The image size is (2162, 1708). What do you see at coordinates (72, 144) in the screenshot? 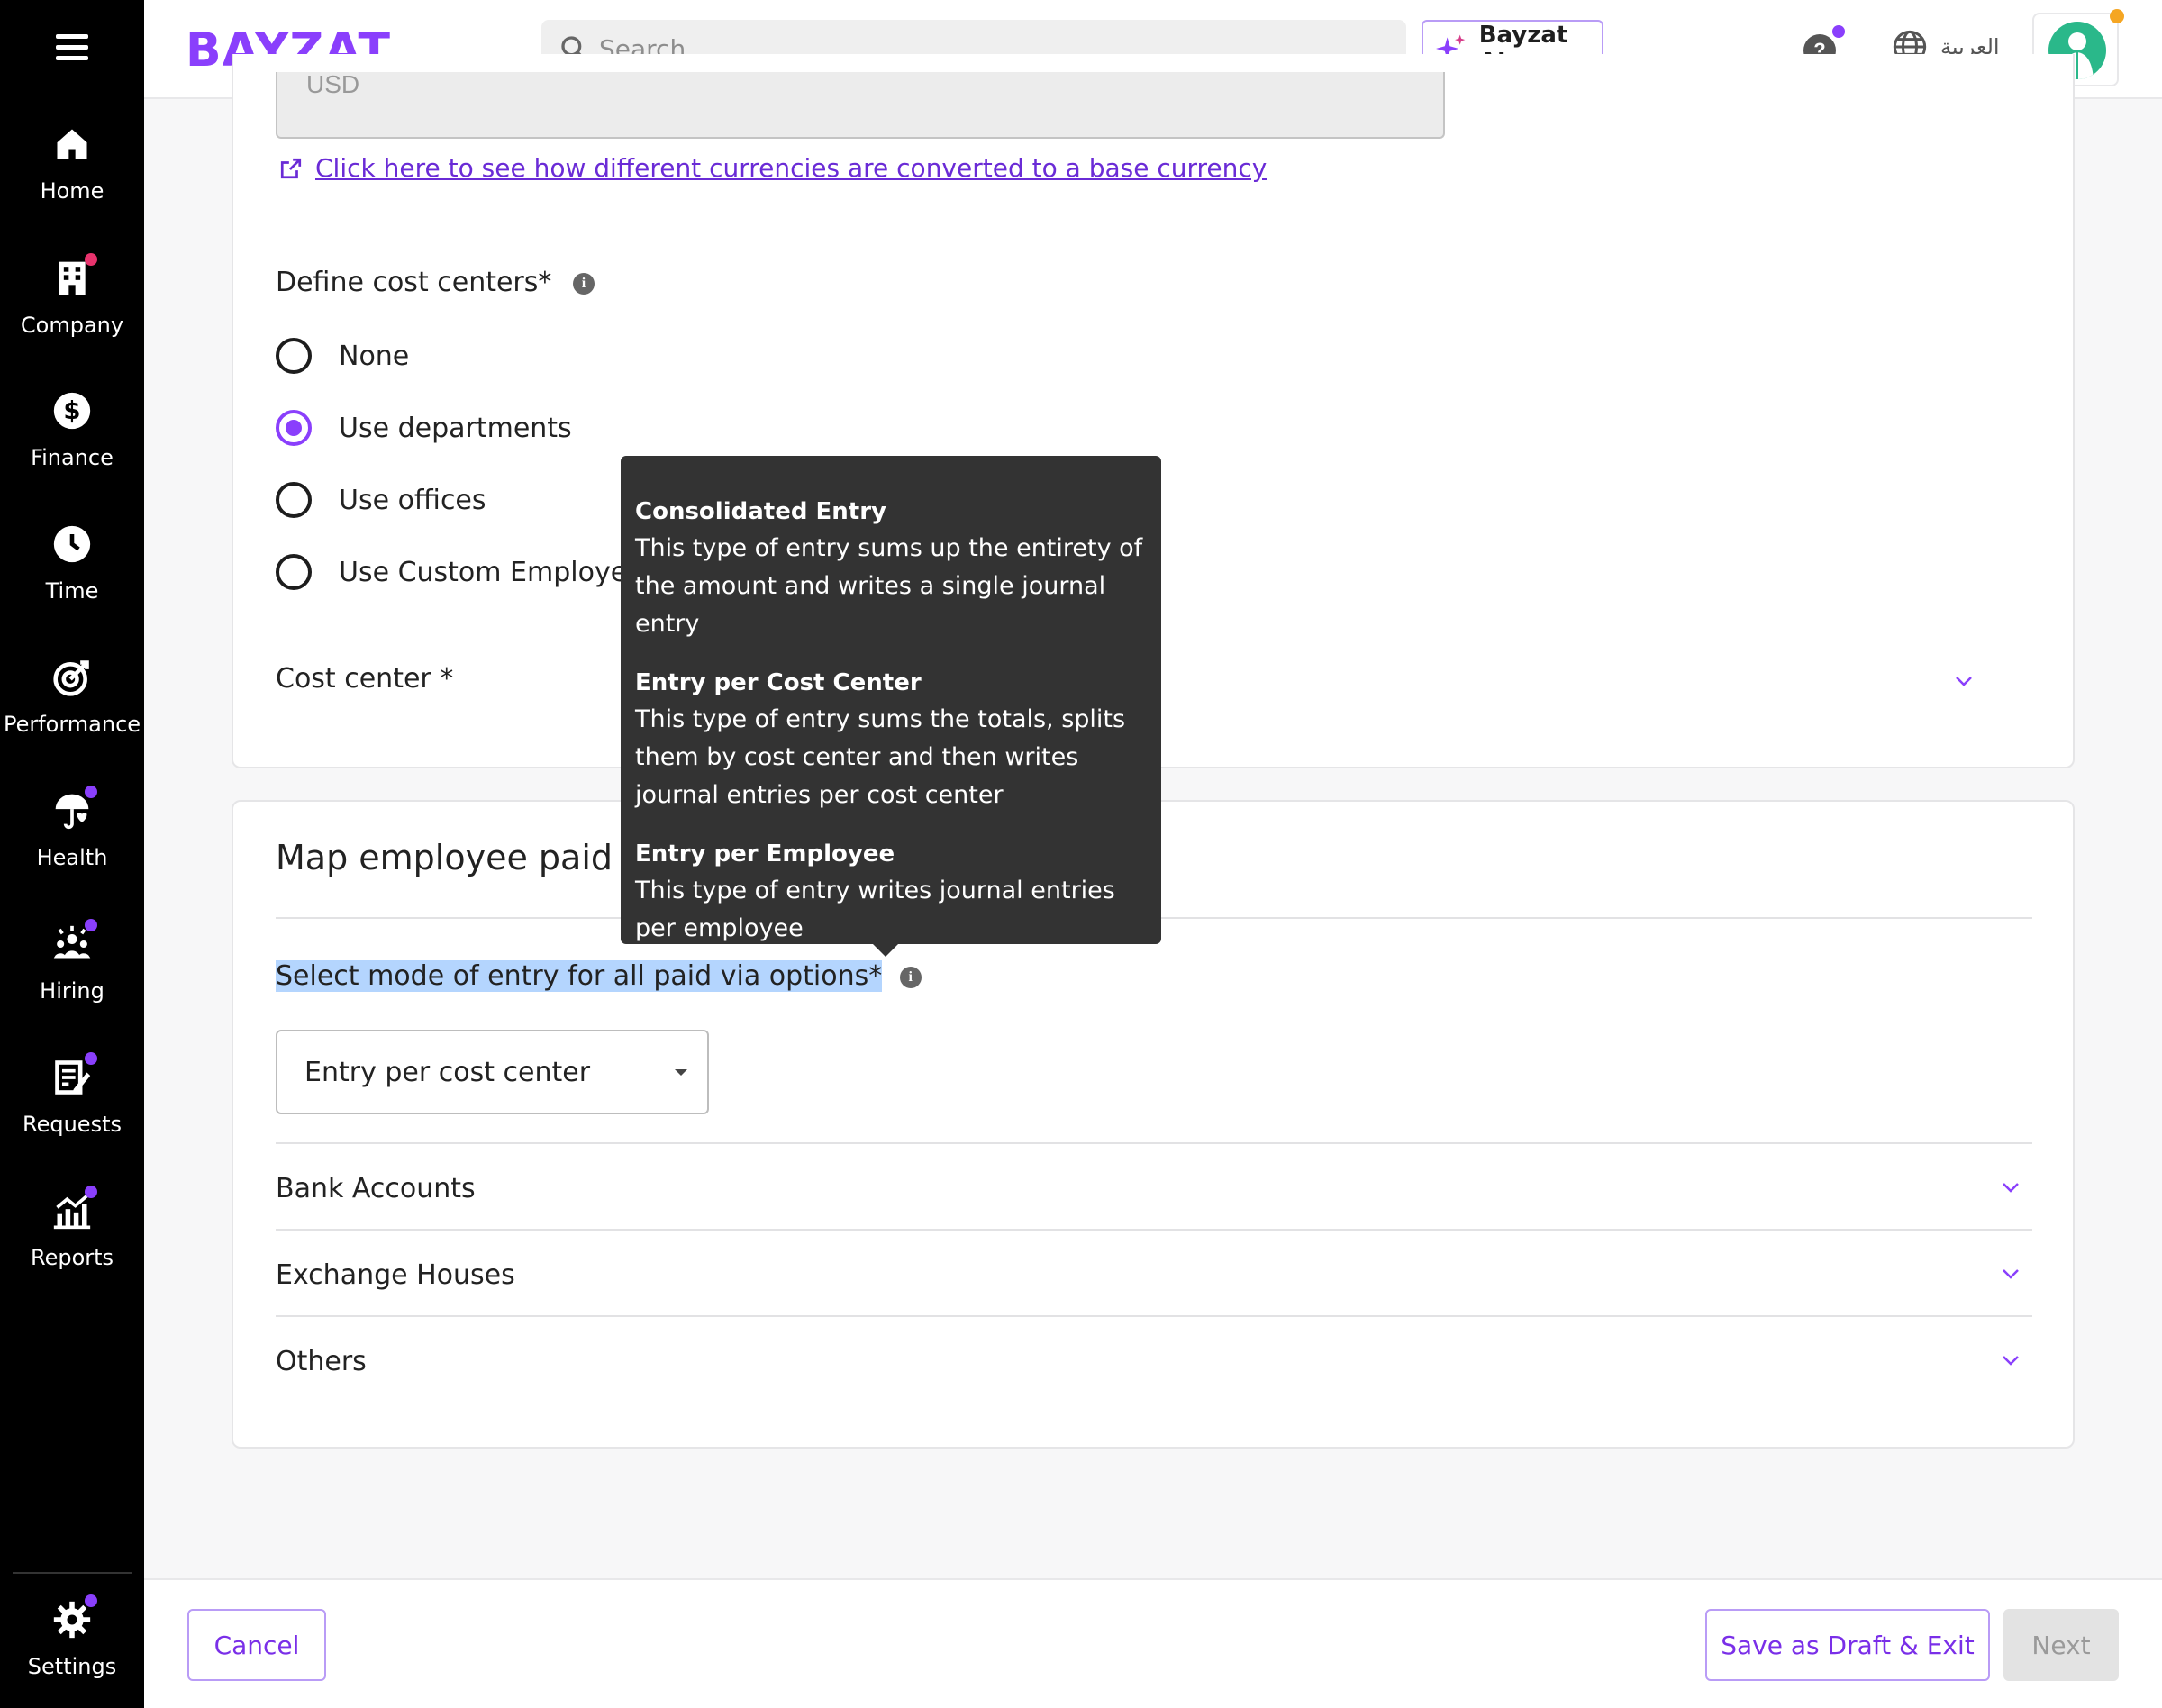
I see `home-icon` at bounding box center [72, 144].